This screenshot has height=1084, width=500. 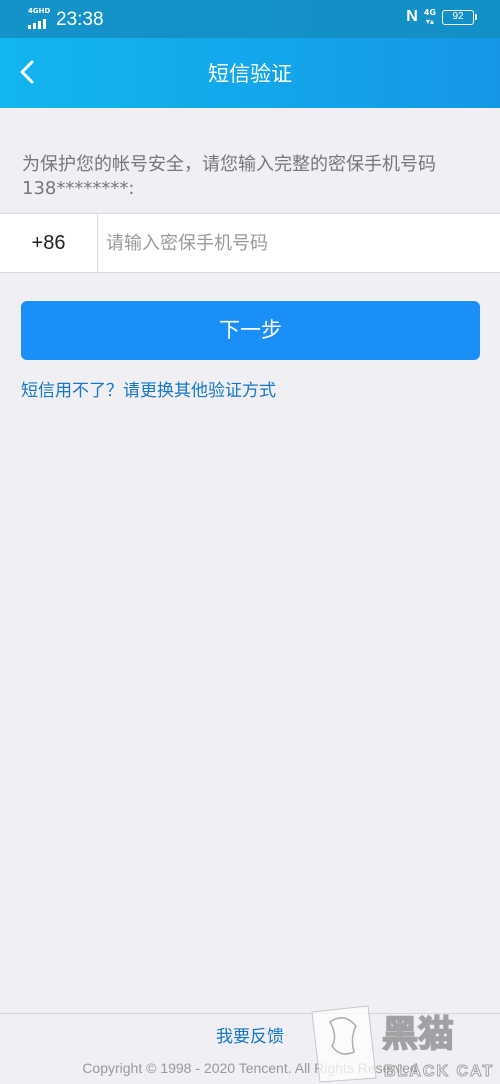 I want to click on nfc-icon: N, so click(x=412, y=16).